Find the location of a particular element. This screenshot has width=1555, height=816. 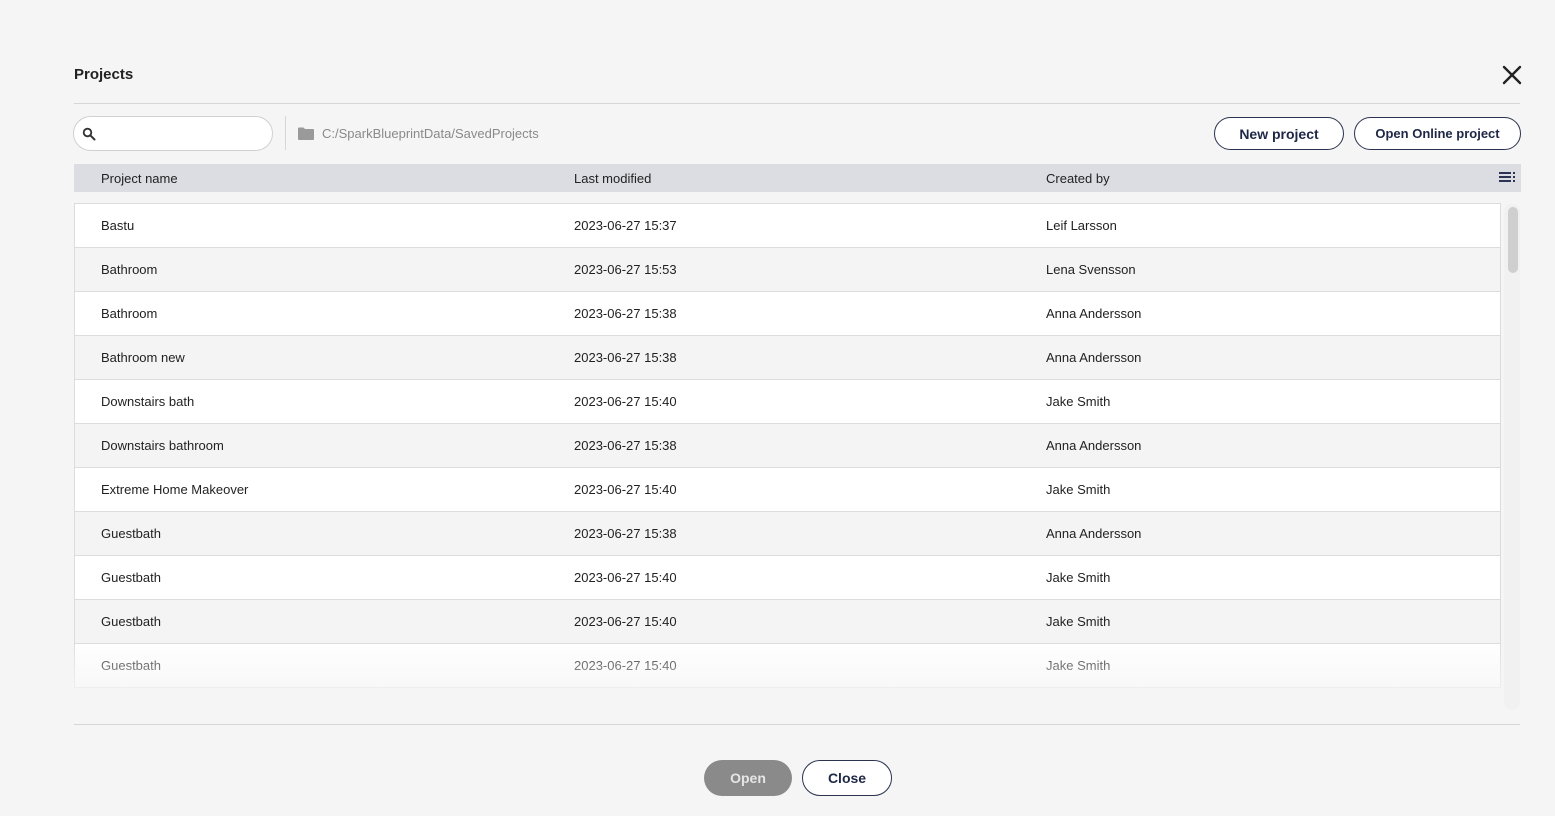

scrollbar-track is located at coordinates (1512, 457).